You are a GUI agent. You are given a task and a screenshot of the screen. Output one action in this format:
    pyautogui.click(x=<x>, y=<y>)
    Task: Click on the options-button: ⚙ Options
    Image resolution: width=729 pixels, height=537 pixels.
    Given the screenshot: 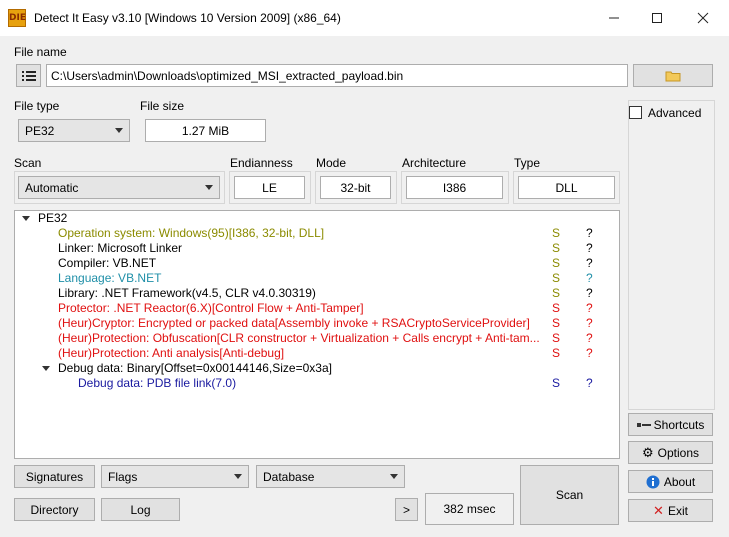 What is the action you would take?
    pyautogui.click(x=670, y=452)
    